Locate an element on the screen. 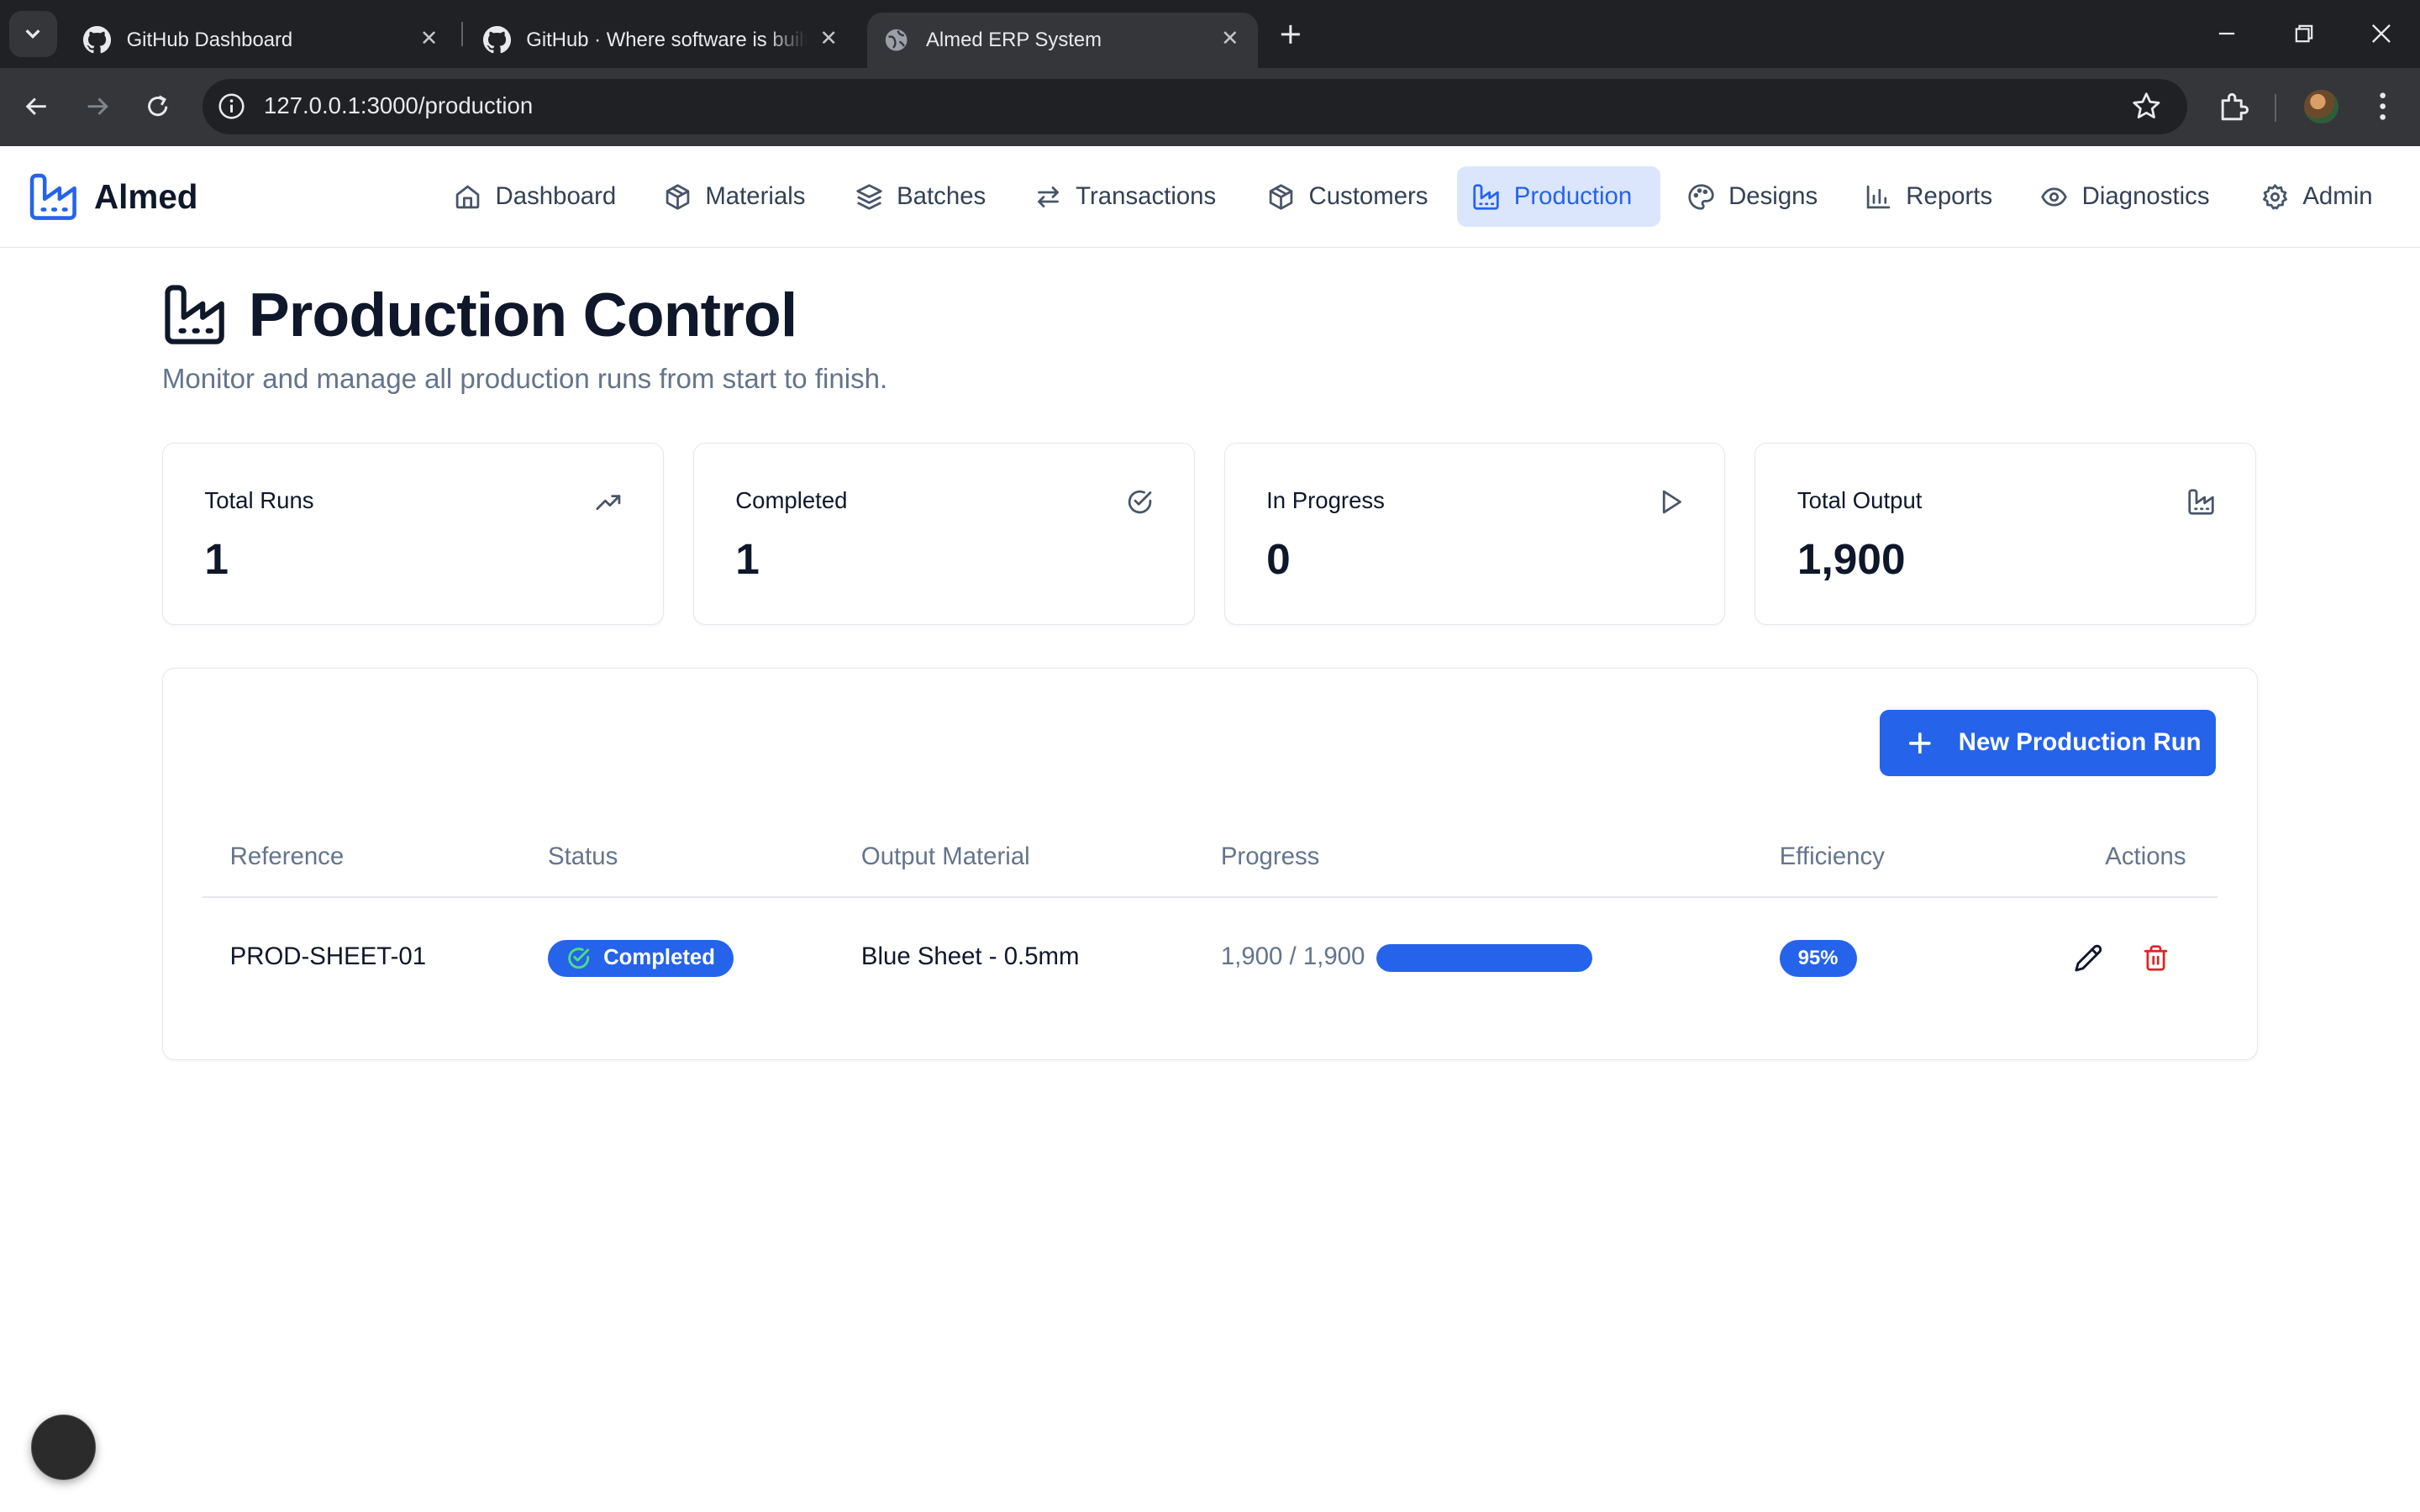 Image resolution: width=2420 pixels, height=1512 pixels. stat-card-in-progress: In Progress 0 is located at coordinates (1474, 534).